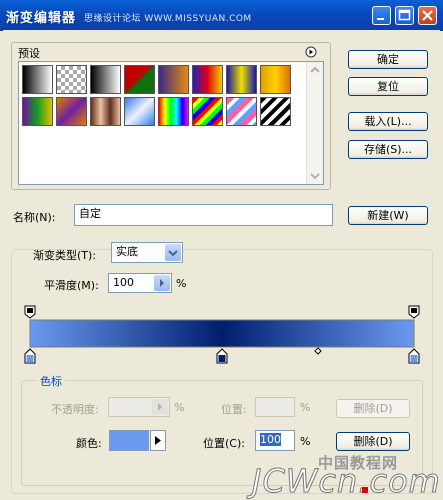  Describe the element at coordinates (123, 282) in the screenshot. I see `smoothness-value: 100` at that location.